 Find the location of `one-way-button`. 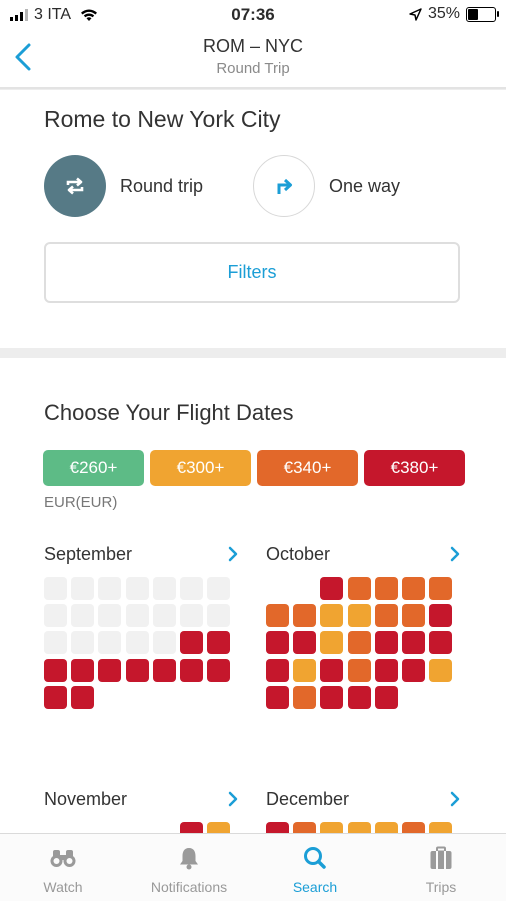

one-way-button is located at coordinates (284, 186).